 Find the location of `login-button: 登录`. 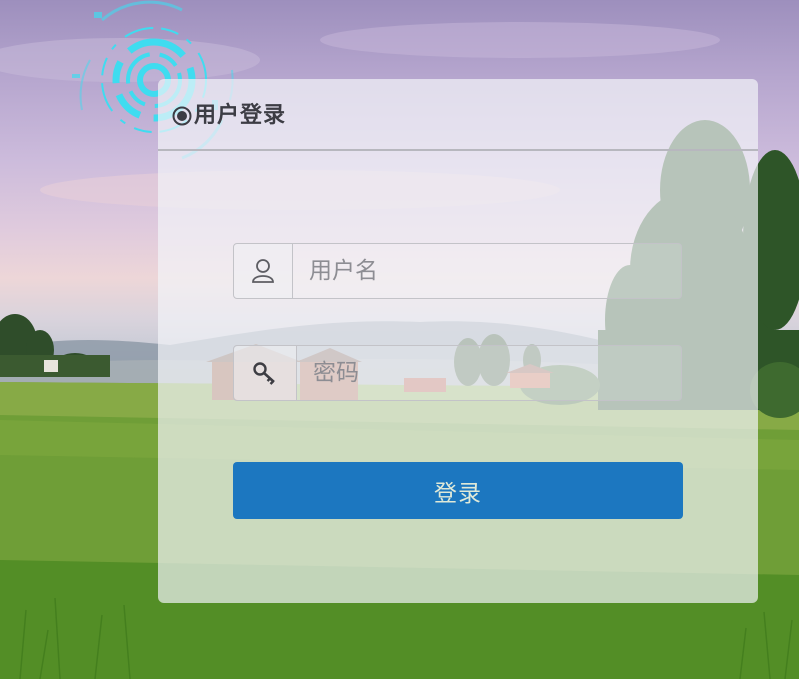

login-button: 登录 is located at coordinates (458, 490).